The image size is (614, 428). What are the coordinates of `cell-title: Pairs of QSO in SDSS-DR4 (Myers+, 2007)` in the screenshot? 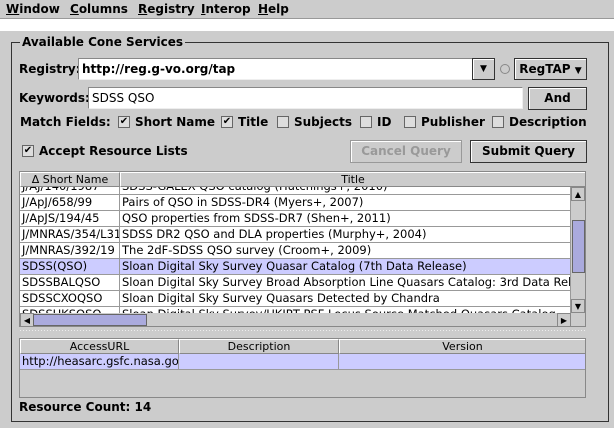 It's located at (345, 203).